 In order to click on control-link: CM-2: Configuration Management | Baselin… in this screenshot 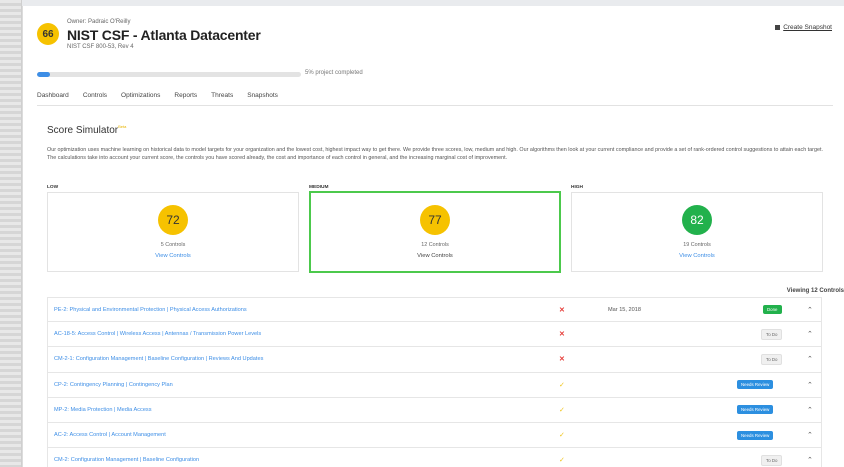, I will do `click(126, 460)`.